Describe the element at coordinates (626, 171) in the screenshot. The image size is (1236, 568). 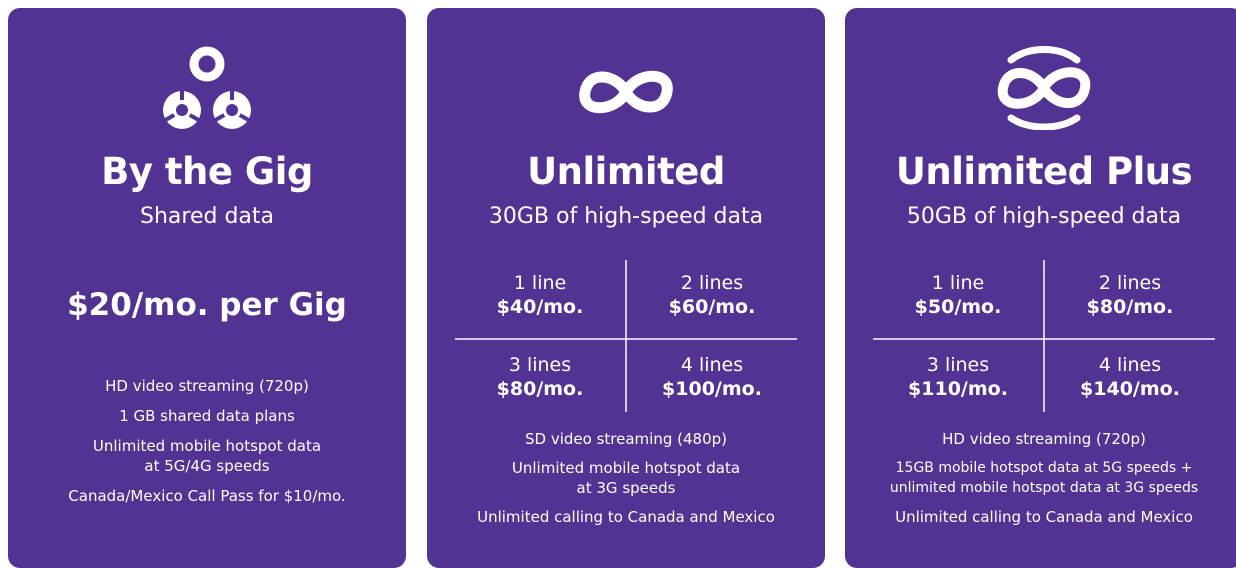
I see `plan-title: Unlimited` at that location.